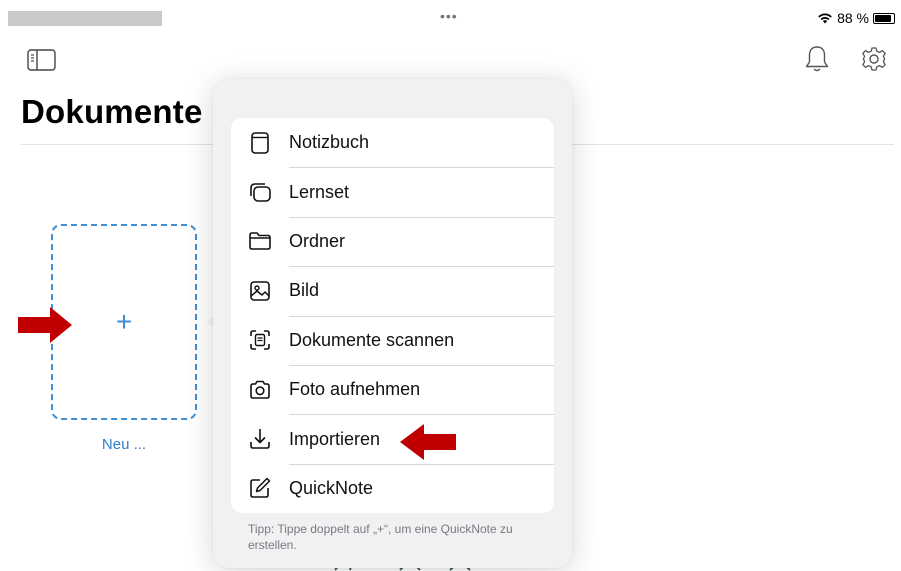 The width and height of the screenshot is (901, 571). I want to click on redacted-status-area, so click(85, 18).